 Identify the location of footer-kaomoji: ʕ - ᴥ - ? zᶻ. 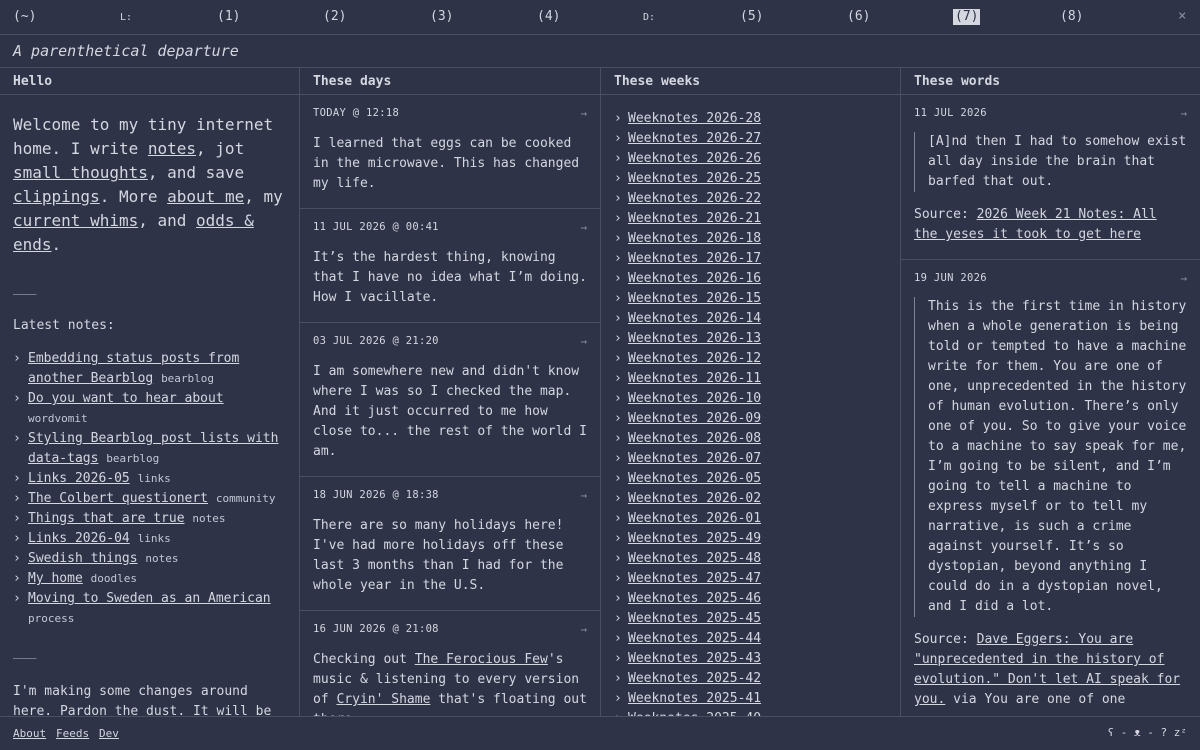
(1147, 733).